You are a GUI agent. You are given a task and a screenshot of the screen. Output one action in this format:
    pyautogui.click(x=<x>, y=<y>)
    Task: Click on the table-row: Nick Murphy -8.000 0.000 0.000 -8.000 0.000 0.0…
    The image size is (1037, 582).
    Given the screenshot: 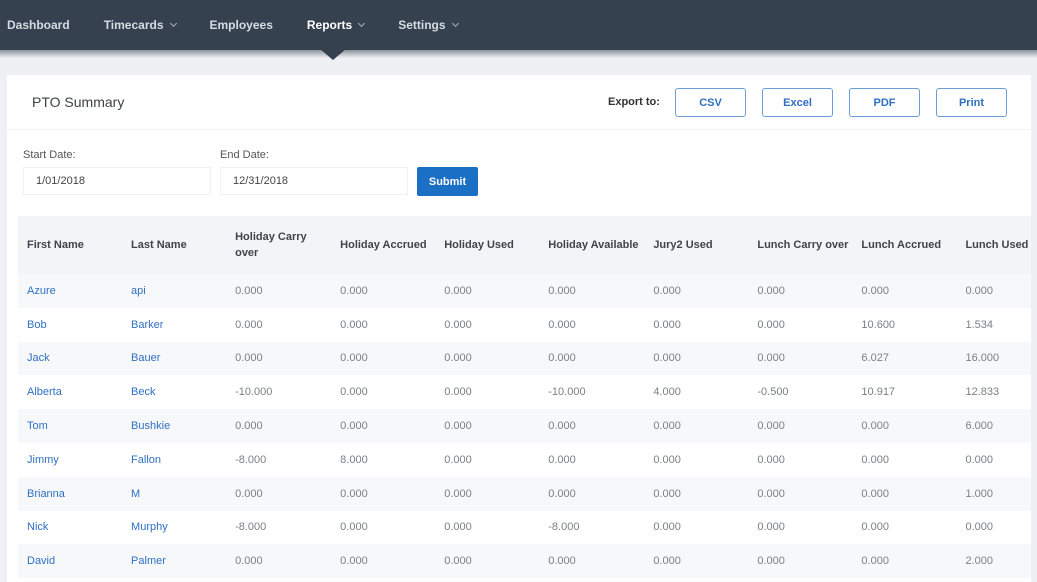 What is the action you would take?
    pyautogui.click(x=524, y=527)
    